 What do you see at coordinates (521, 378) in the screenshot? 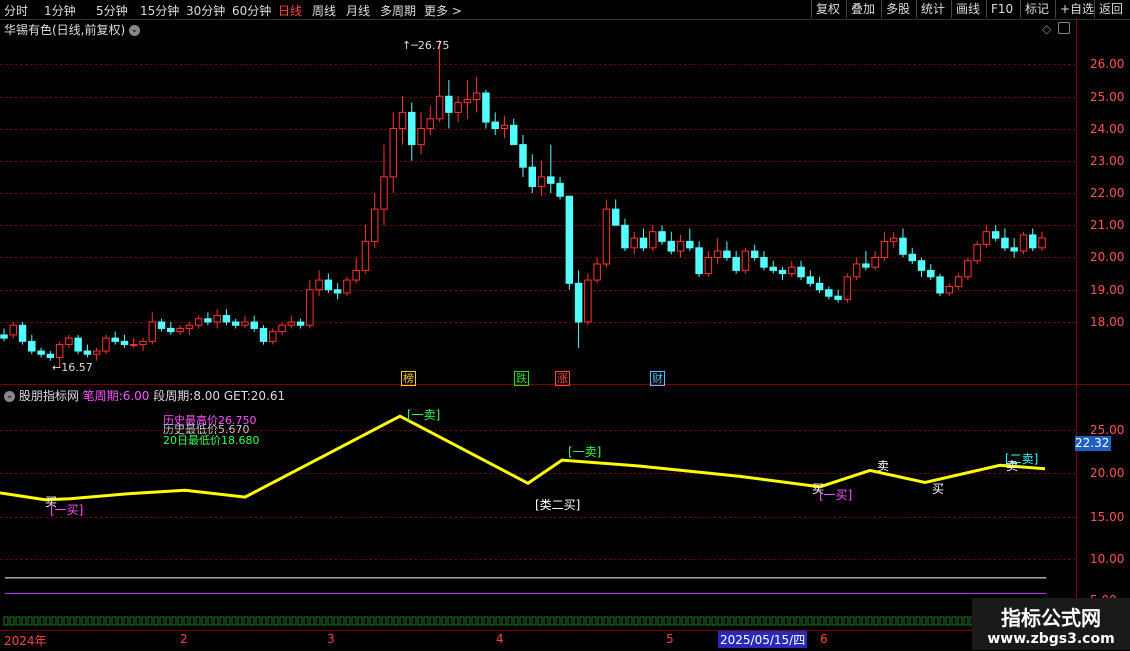
I see `news-tag-down: 跌` at bounding box center [521, 378].